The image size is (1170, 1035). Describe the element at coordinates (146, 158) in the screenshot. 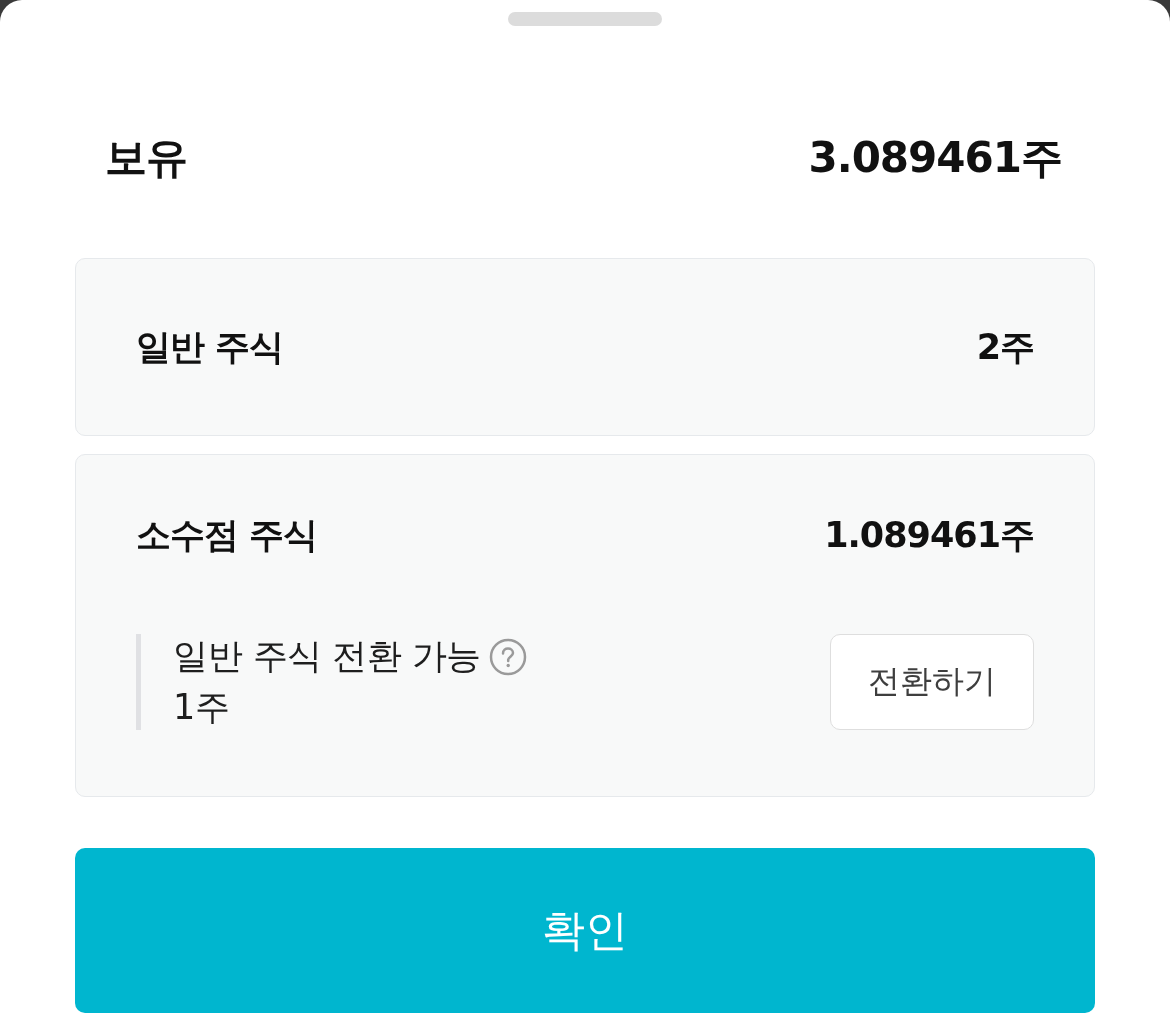

I see `holding-label: 보유` at that location.